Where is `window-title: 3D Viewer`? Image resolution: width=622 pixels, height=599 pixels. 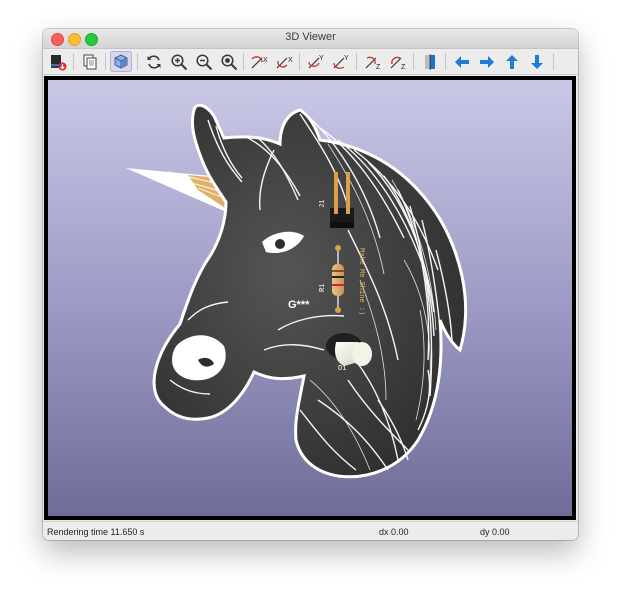
window-title: 3D Viewer is located at coordinates (310, 37).